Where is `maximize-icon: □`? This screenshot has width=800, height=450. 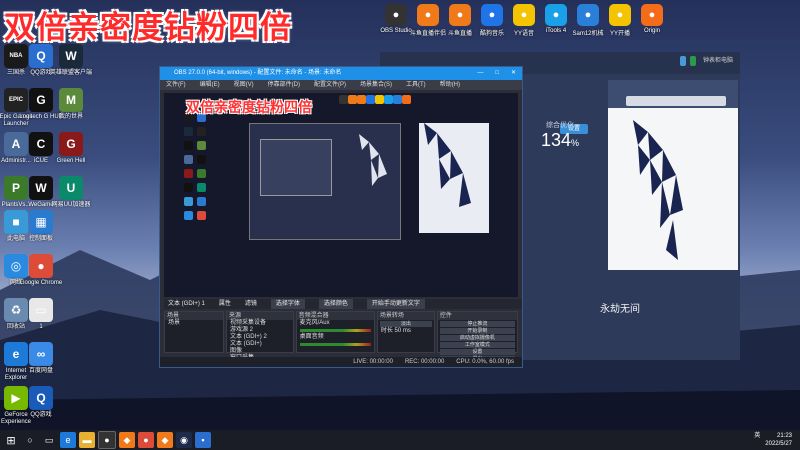 maximize-icon: □ is located at coordinates (497, 73).